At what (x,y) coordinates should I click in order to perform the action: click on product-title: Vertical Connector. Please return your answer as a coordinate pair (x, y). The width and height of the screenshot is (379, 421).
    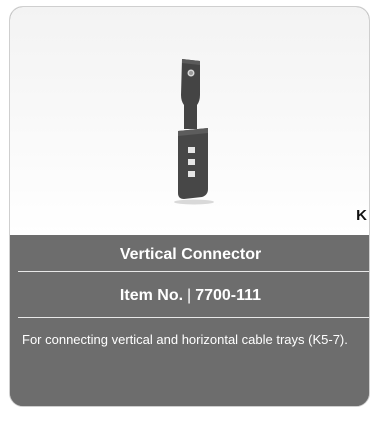
    Looking at the image, I should click on (190, 254).